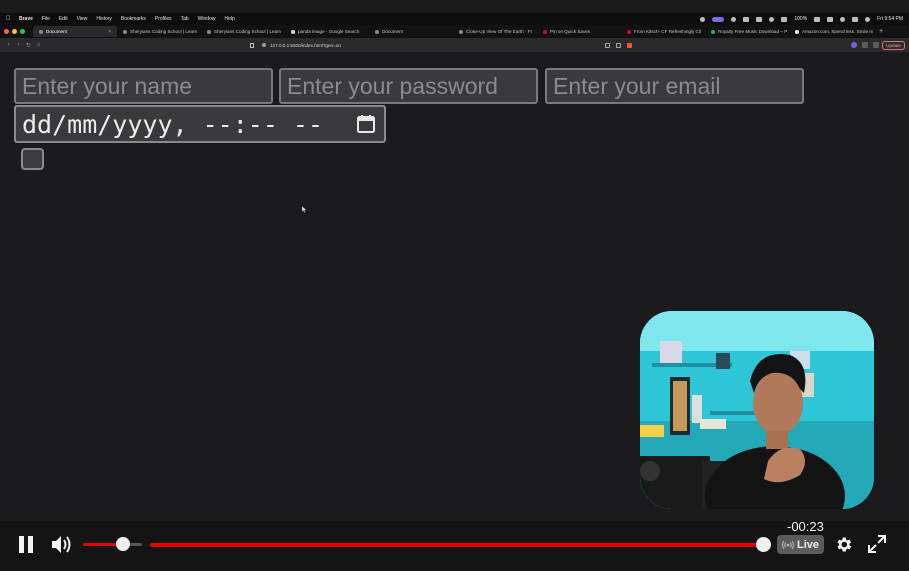  What do you see at coordinates (18, 45) in the screenshot?
I see `forward-icon: ›` at bounding box center [18, 45].